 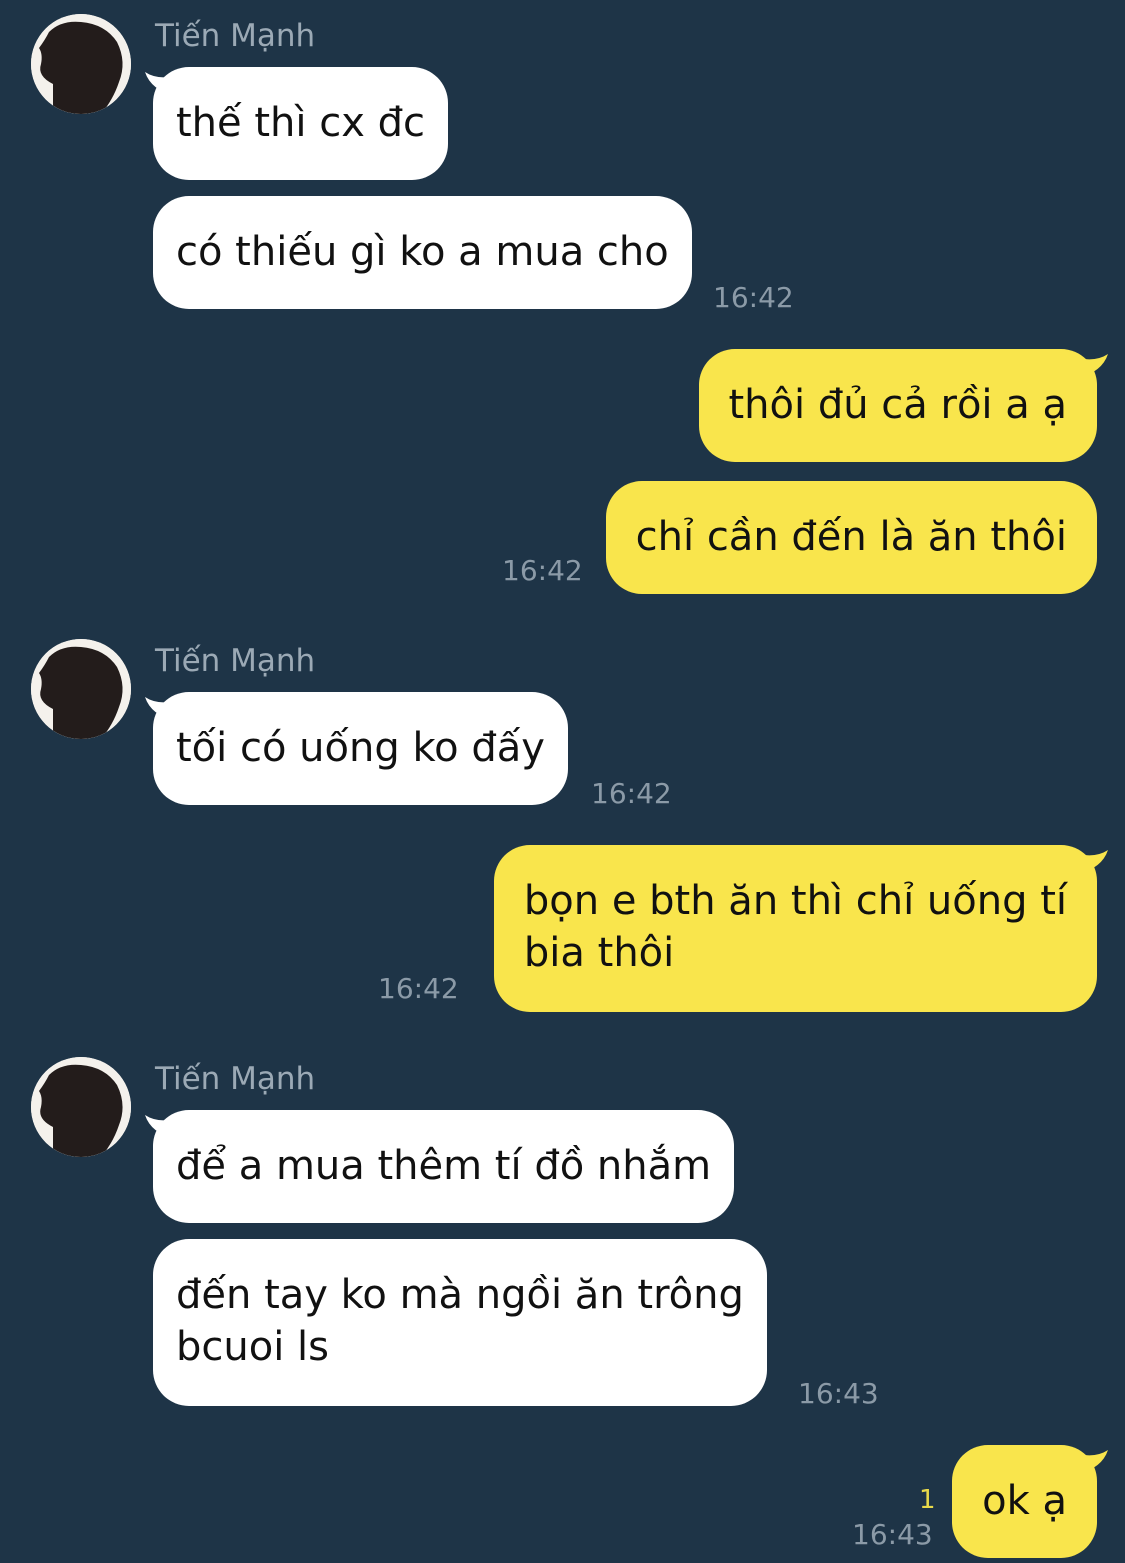 I want to click on message-text: có thiếu gì ko a mua cho, so click(x=422, y=252).